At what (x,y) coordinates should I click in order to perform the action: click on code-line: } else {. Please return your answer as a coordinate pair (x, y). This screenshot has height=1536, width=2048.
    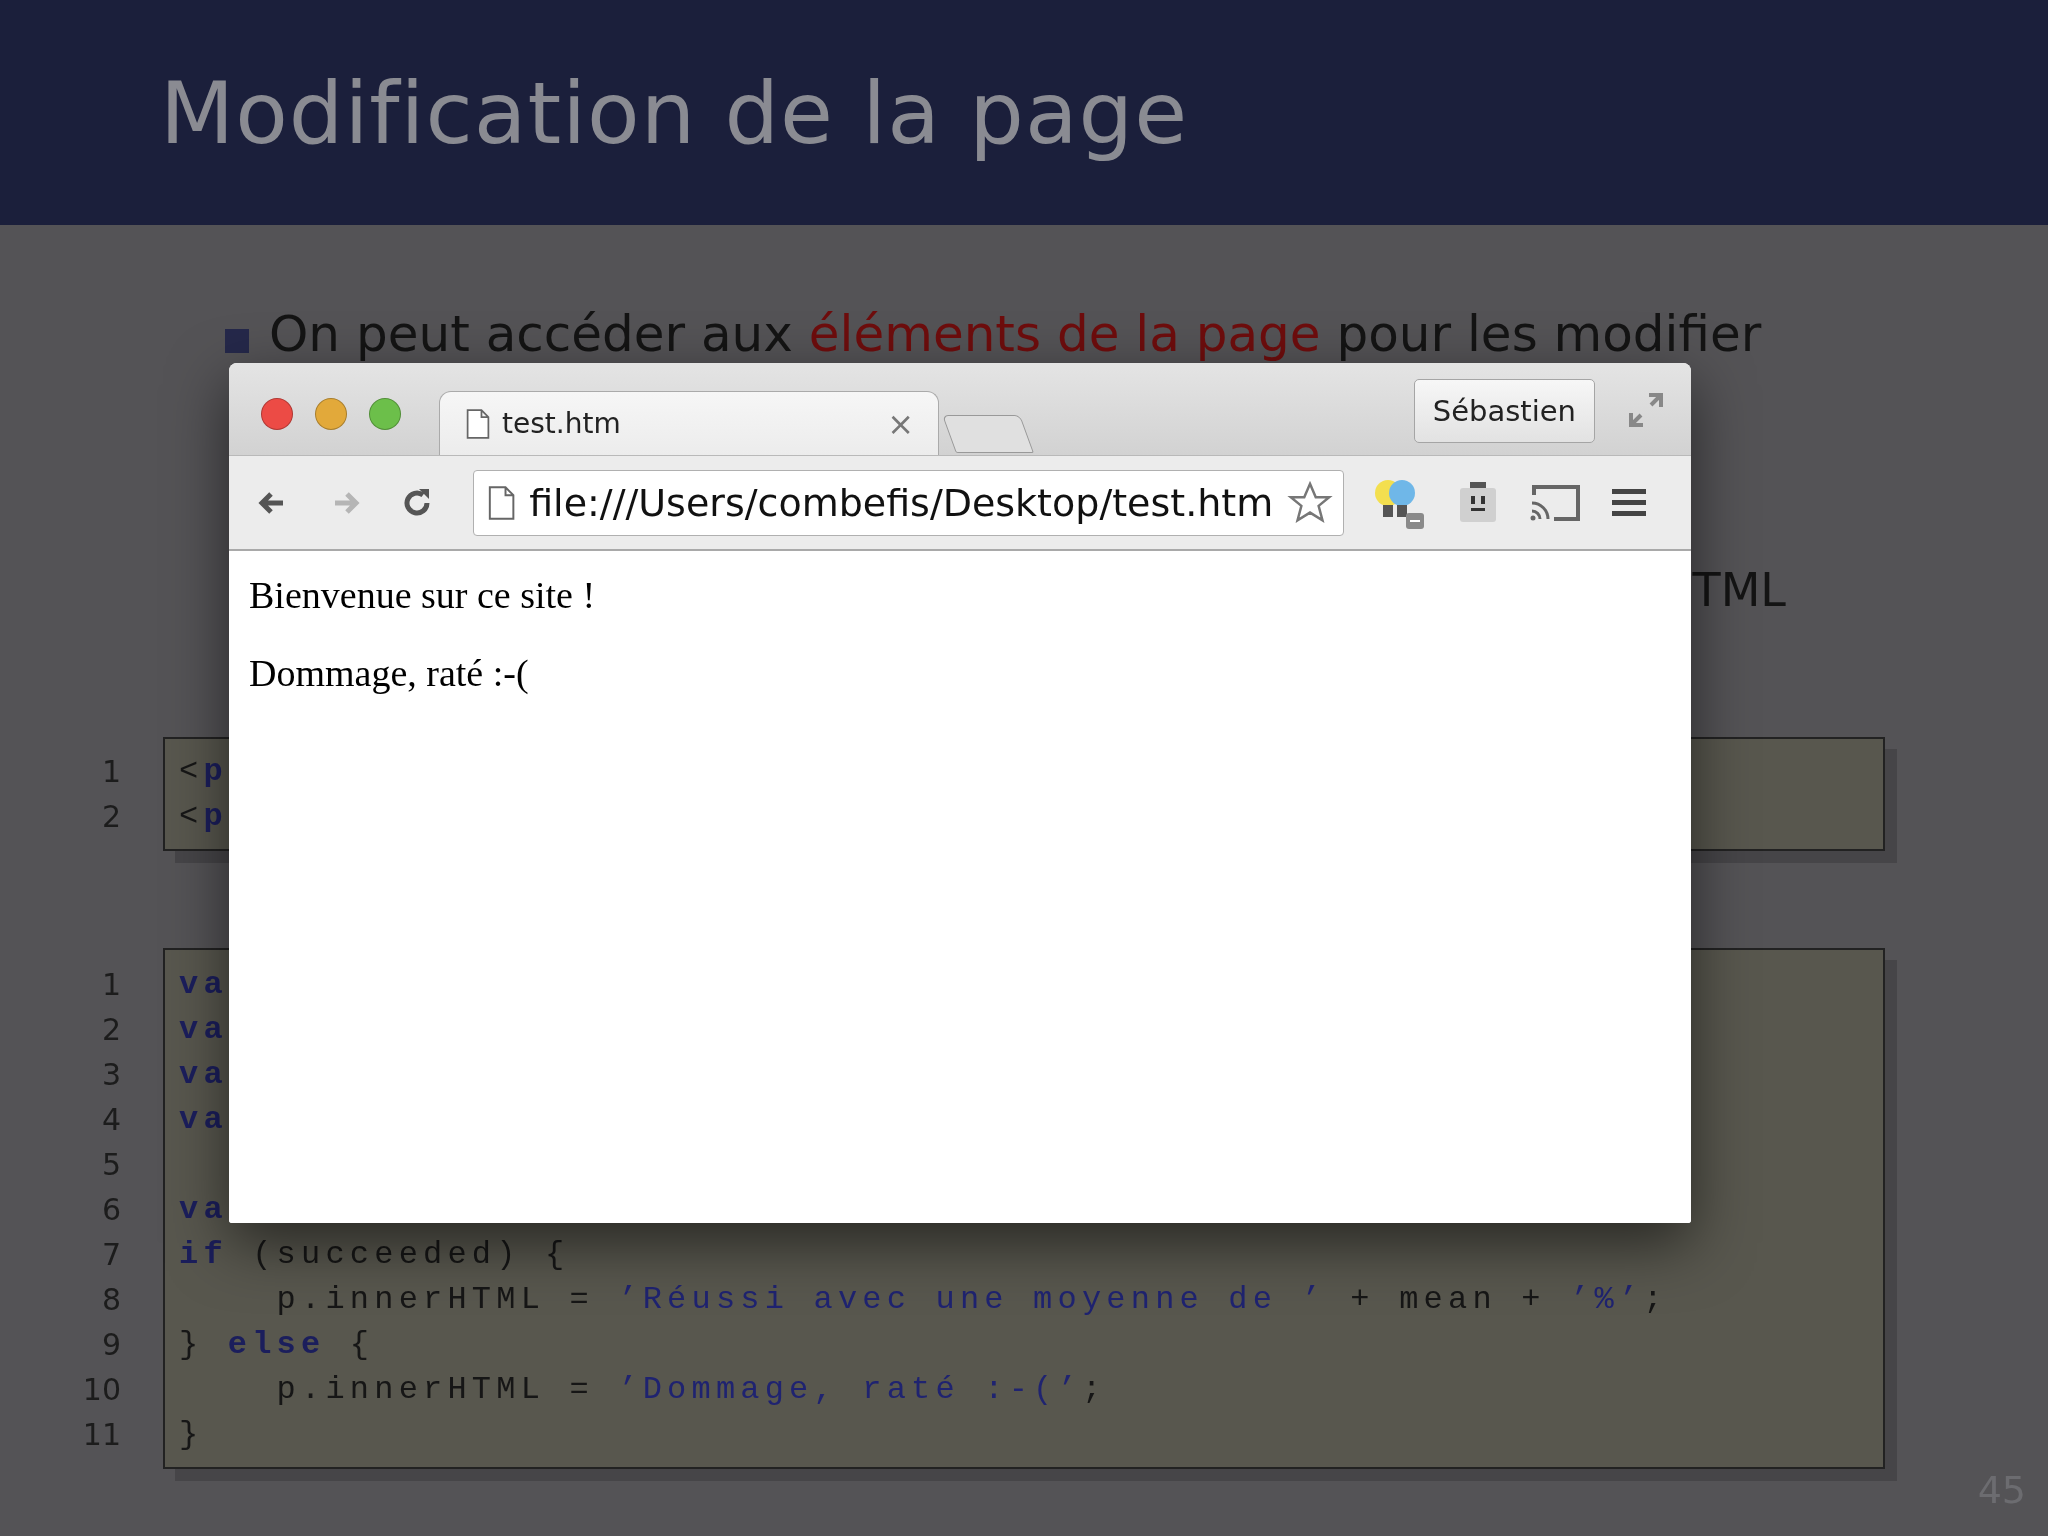
    Looking at the image, I should click on (277, 1345).